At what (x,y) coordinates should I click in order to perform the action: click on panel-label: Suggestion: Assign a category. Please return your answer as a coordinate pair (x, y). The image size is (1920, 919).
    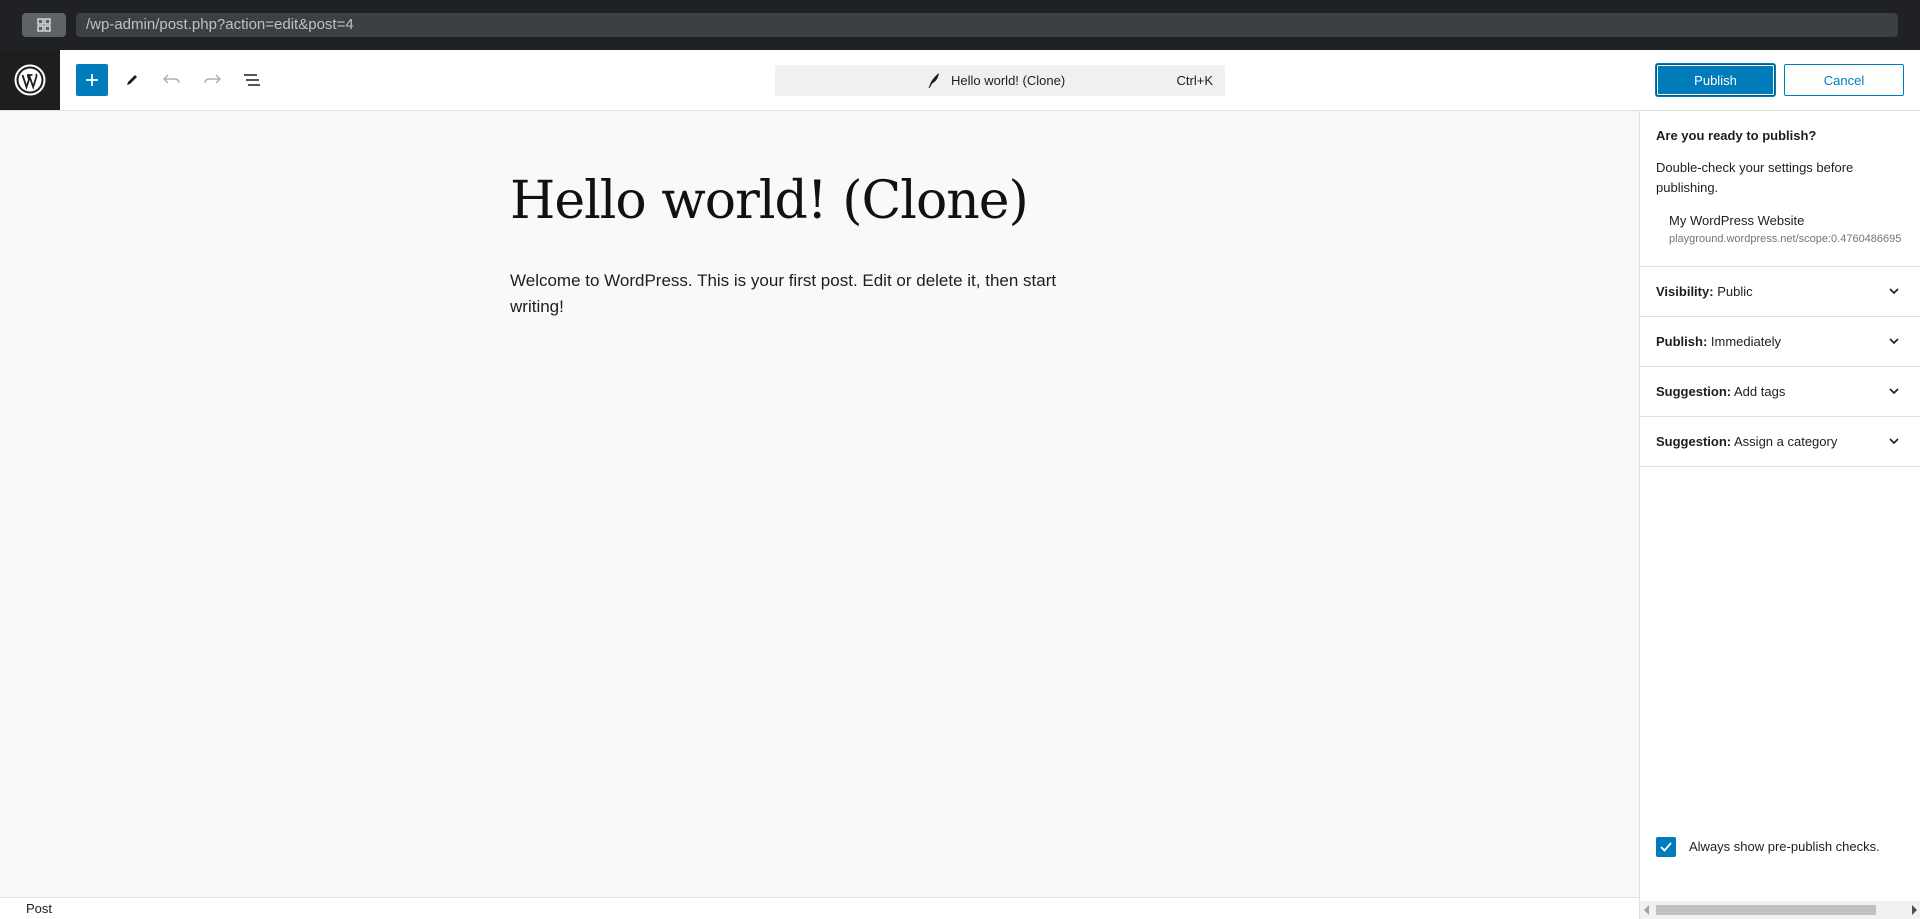
    Looking at the image, I should click on (1747, 441).